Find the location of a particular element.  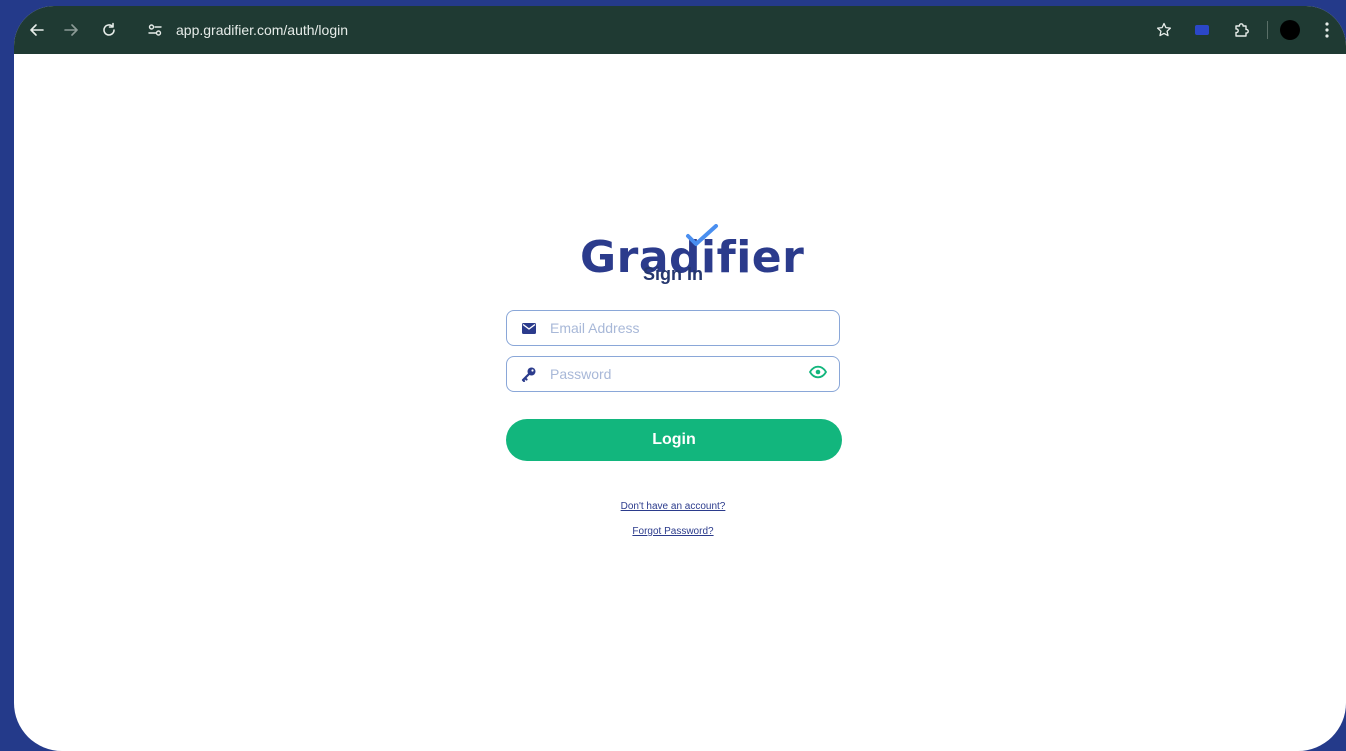

more-vert-icon is located at coordinates (1327, 30).